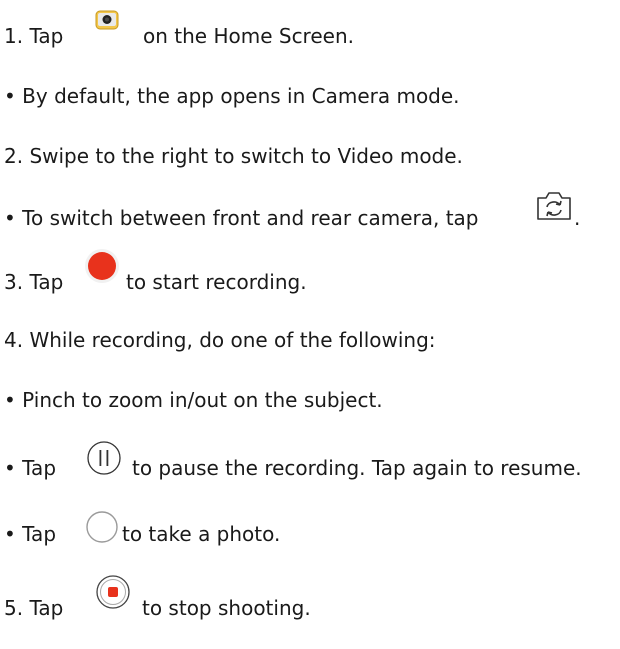  What do you see at coordinates (104, 458) in the screenshot?
I see `pause-button-icon` at bounding box center [104, 458].